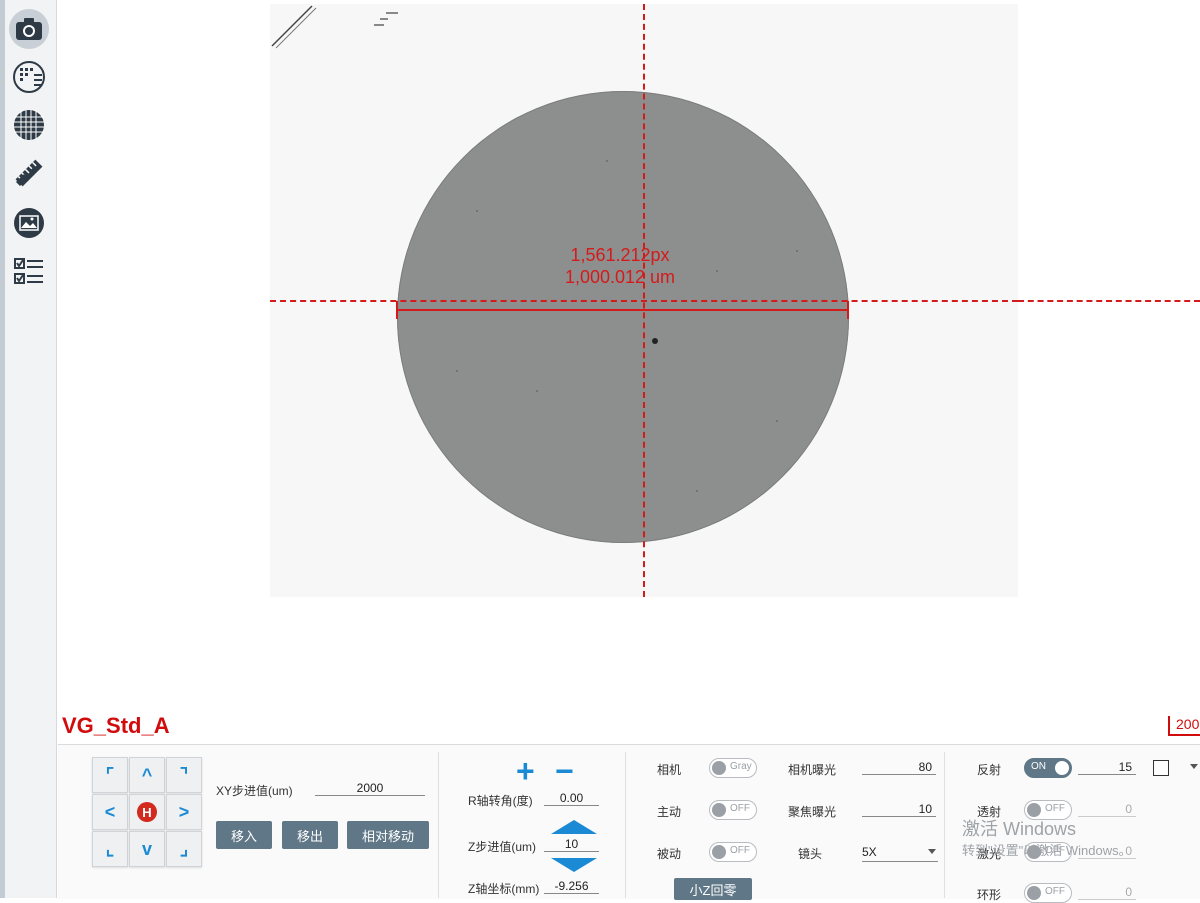 The image size is (1200, 903). What do you see at coordinates (810, 854) in the screenshot?
I see `lens-label: 镜头` at bounding box center [810, 854].